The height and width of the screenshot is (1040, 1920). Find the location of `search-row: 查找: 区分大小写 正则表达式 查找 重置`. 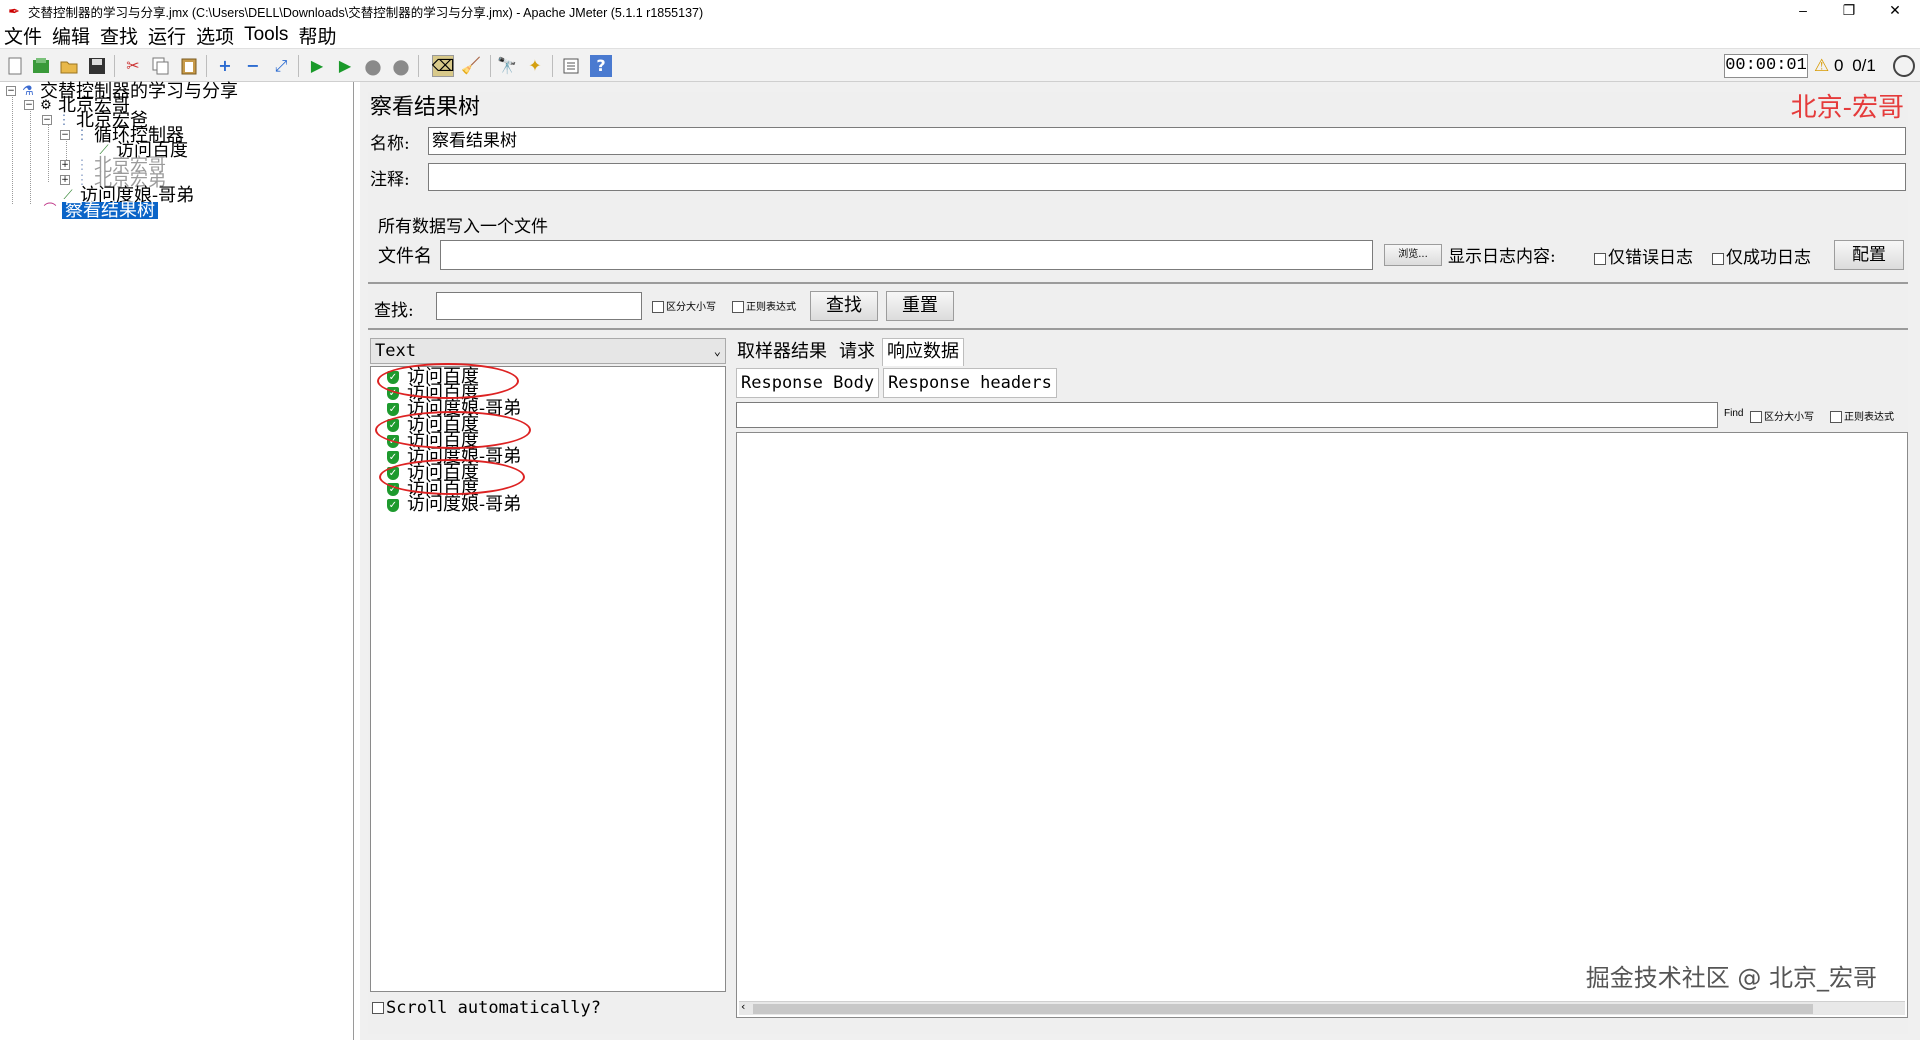

search-row: 查找: 区分大小写 正则表达式 查找 重置 is located at coordinates (1138, 306).